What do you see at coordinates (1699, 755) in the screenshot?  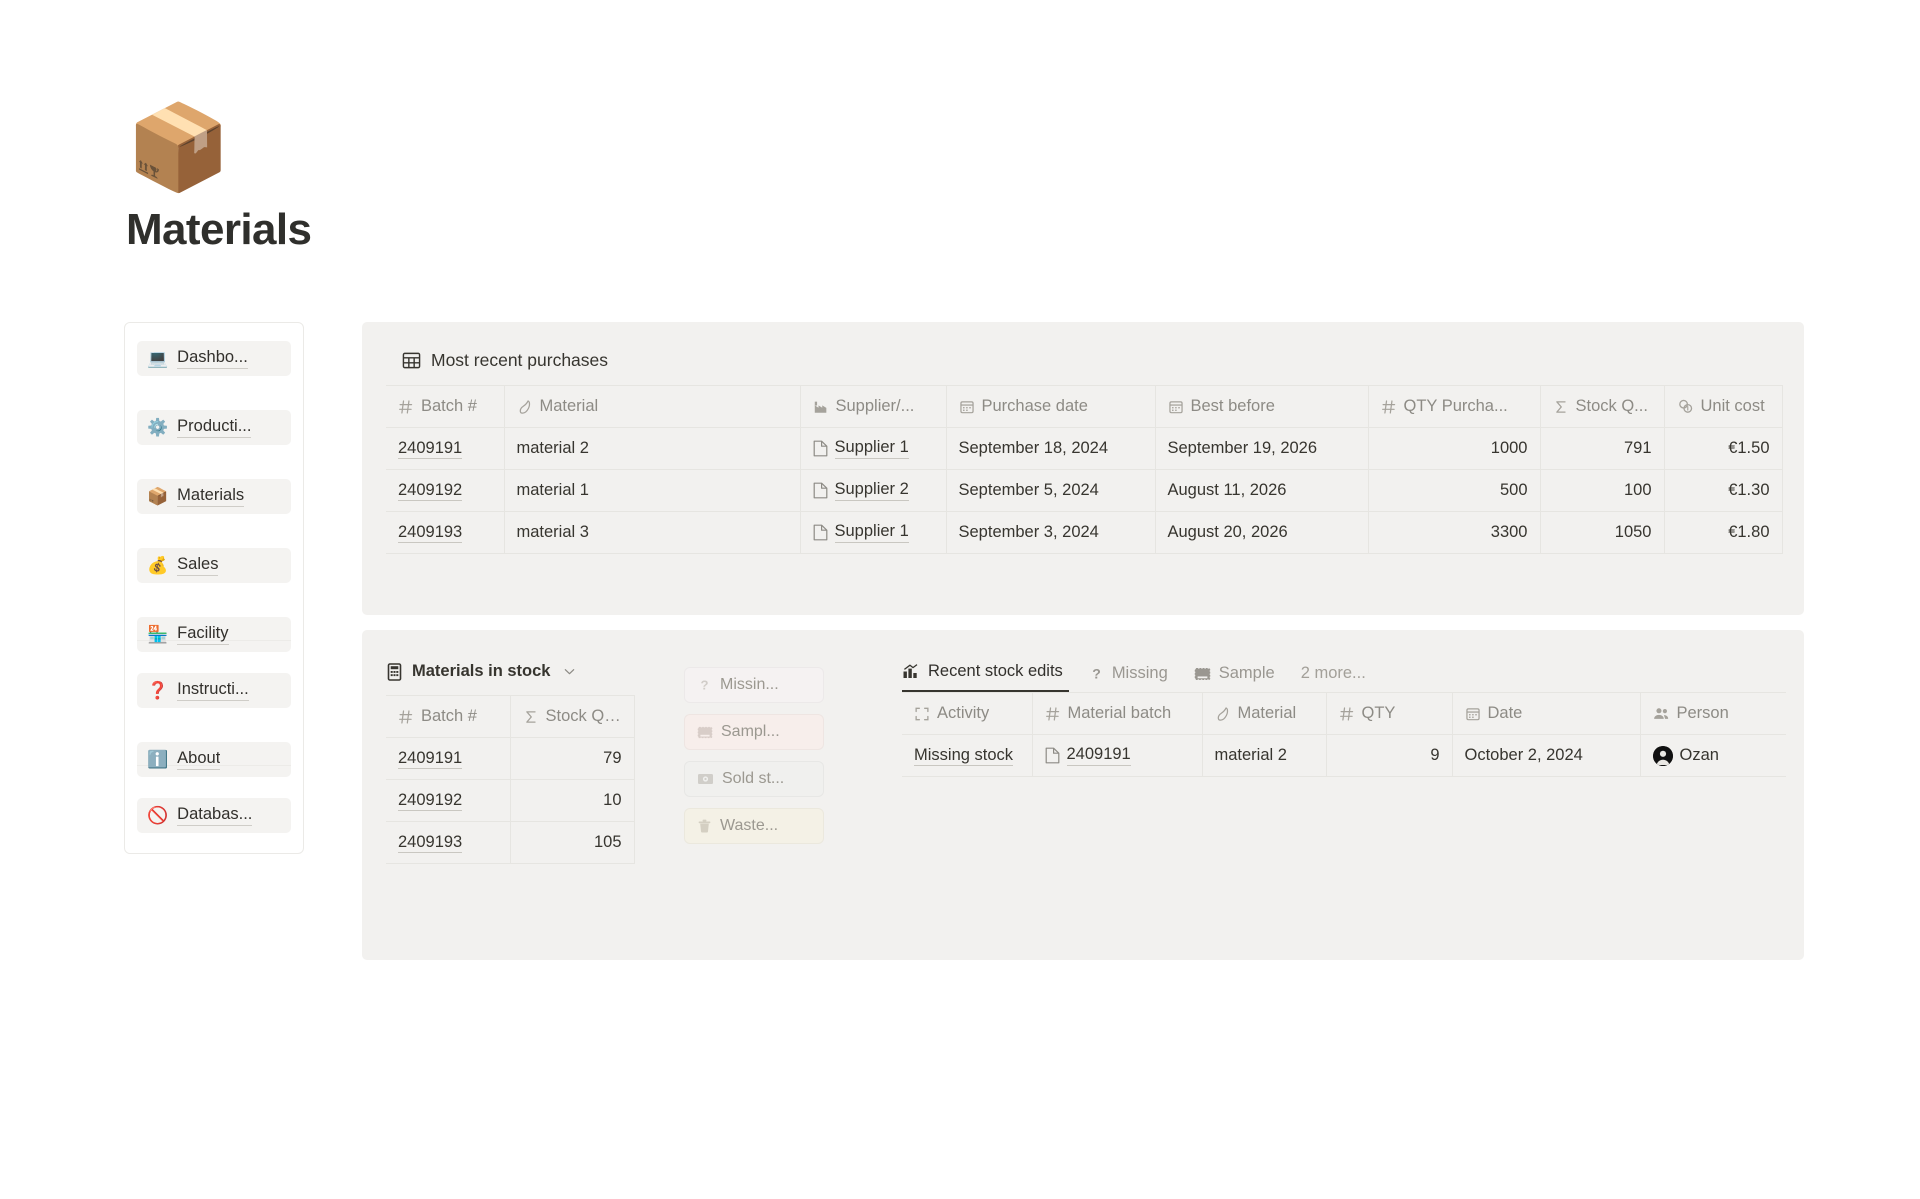 I see `person-name: Ozan` at bounding box center [1699, 755].